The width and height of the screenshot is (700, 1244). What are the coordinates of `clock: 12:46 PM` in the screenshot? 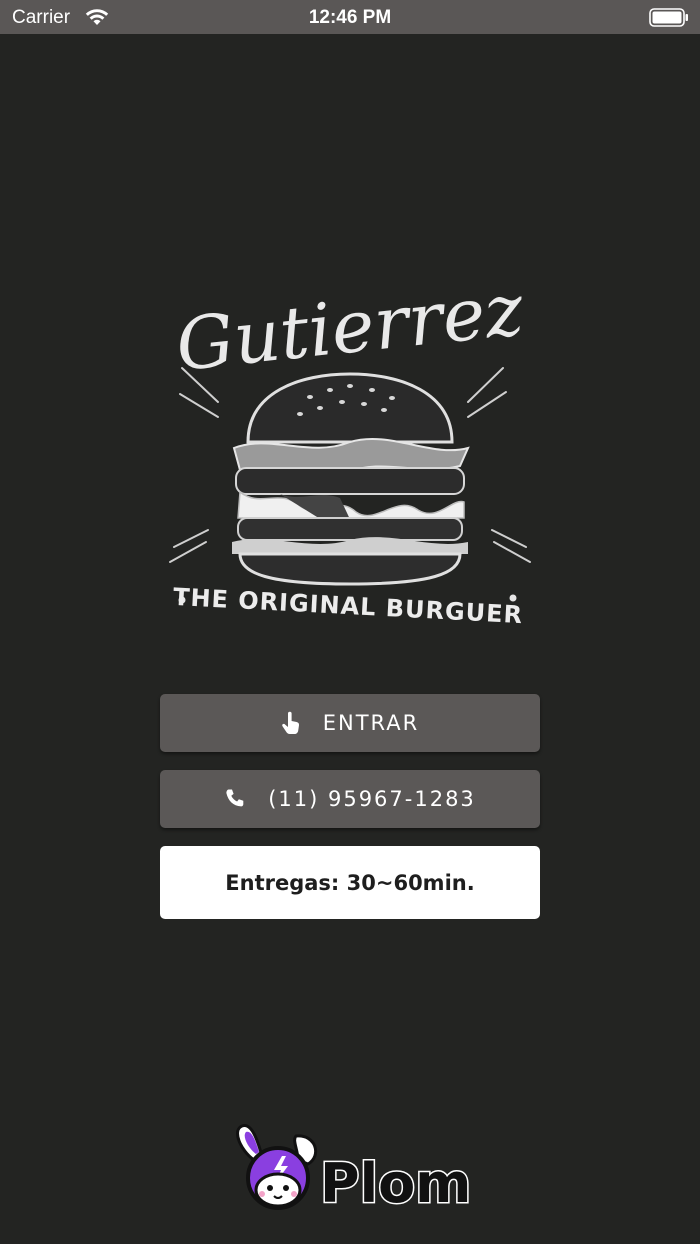 It's located at (350, 17).